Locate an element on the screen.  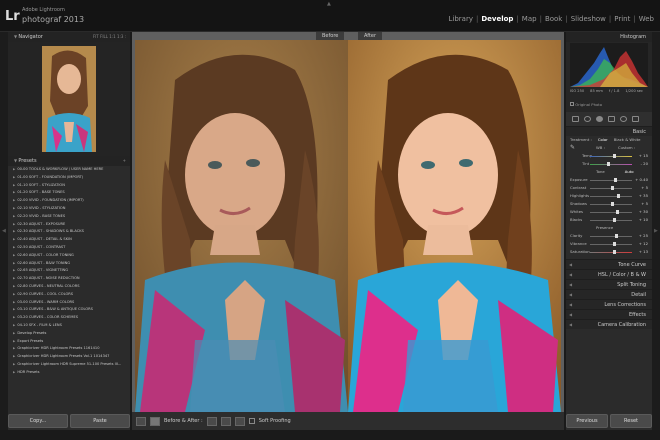
before-after-view-icon is located at coordinates (155, 421).